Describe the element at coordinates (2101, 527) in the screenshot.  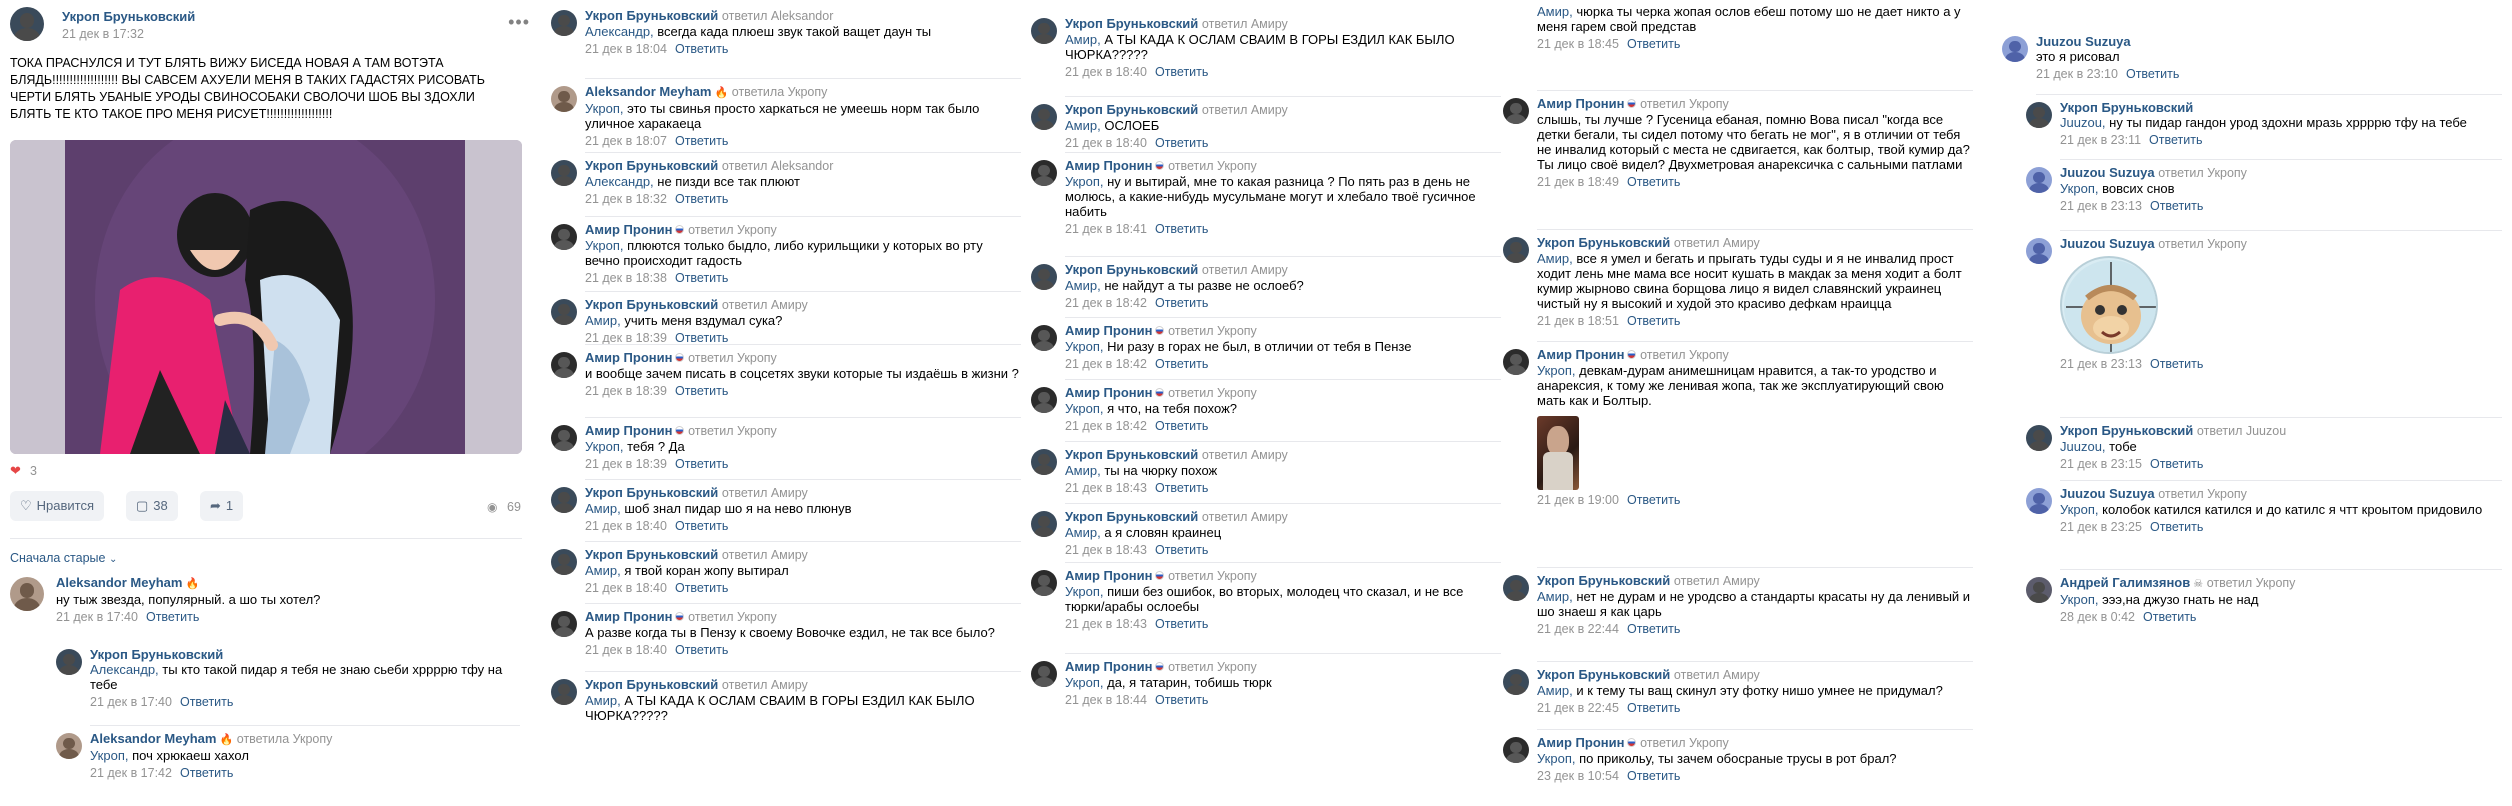
I see `comment-date: 21 дек в 23:25` at that location.